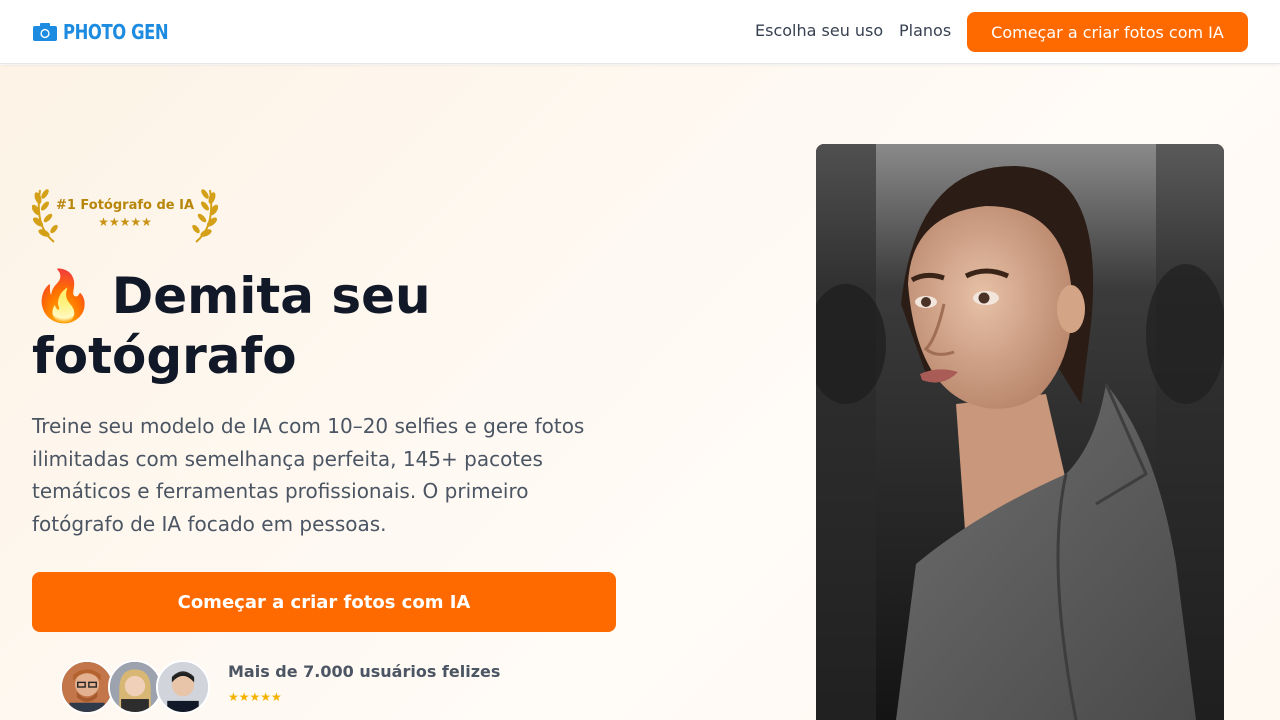 This screenshot has width=1280, height=720. I want to click on camera-icon, so click(45, 32).